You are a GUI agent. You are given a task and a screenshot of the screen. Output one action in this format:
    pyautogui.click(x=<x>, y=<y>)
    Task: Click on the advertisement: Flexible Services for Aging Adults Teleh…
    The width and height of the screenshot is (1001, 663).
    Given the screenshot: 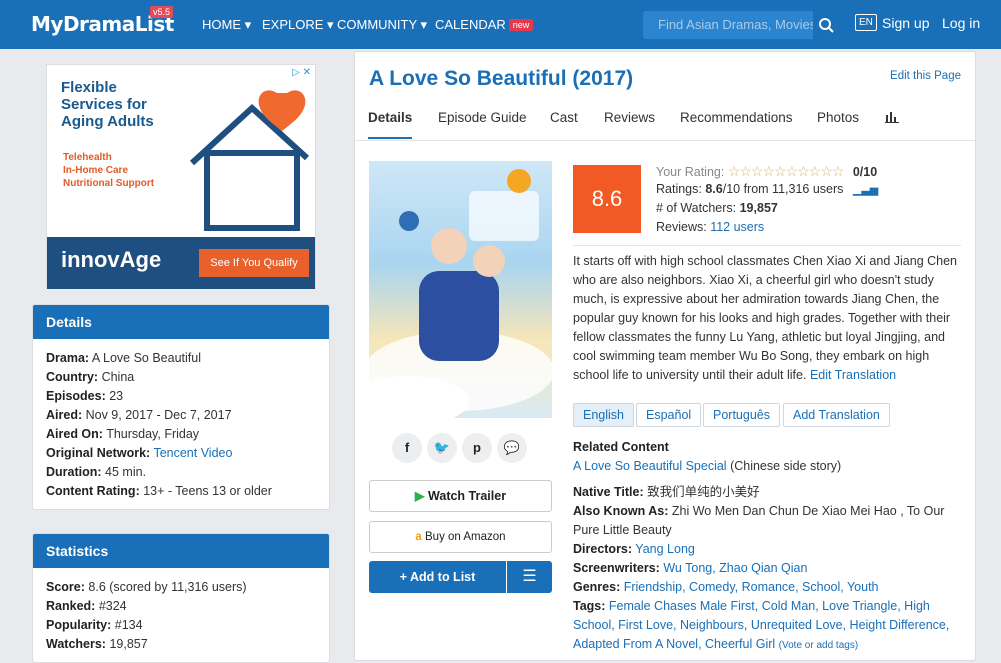 What is the action you would take?
    pyautogui.click(x=181, y=176)
    